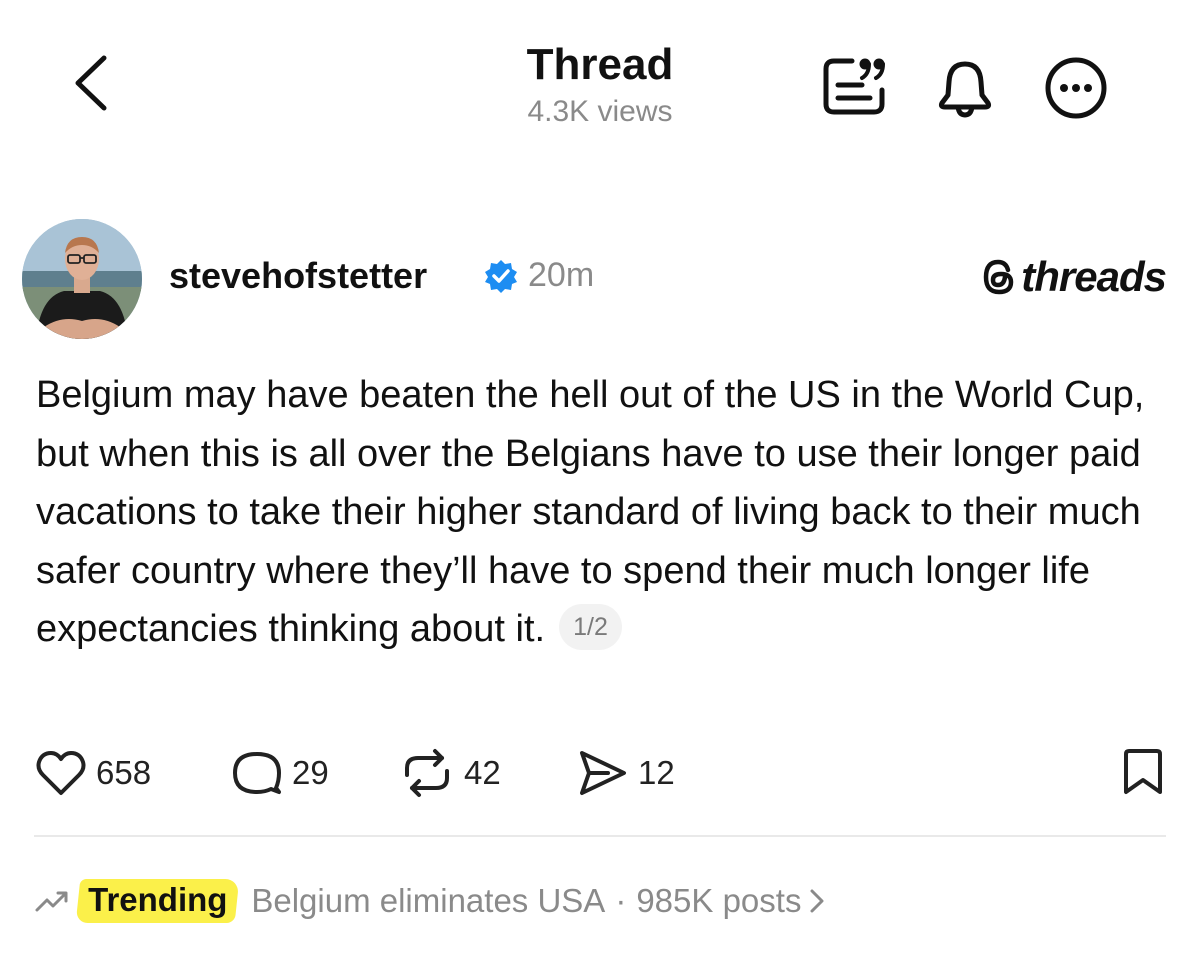 The width and height of the screenshot is (1200, 955). I want to click on trending-label: Trending, so click(157, 901).